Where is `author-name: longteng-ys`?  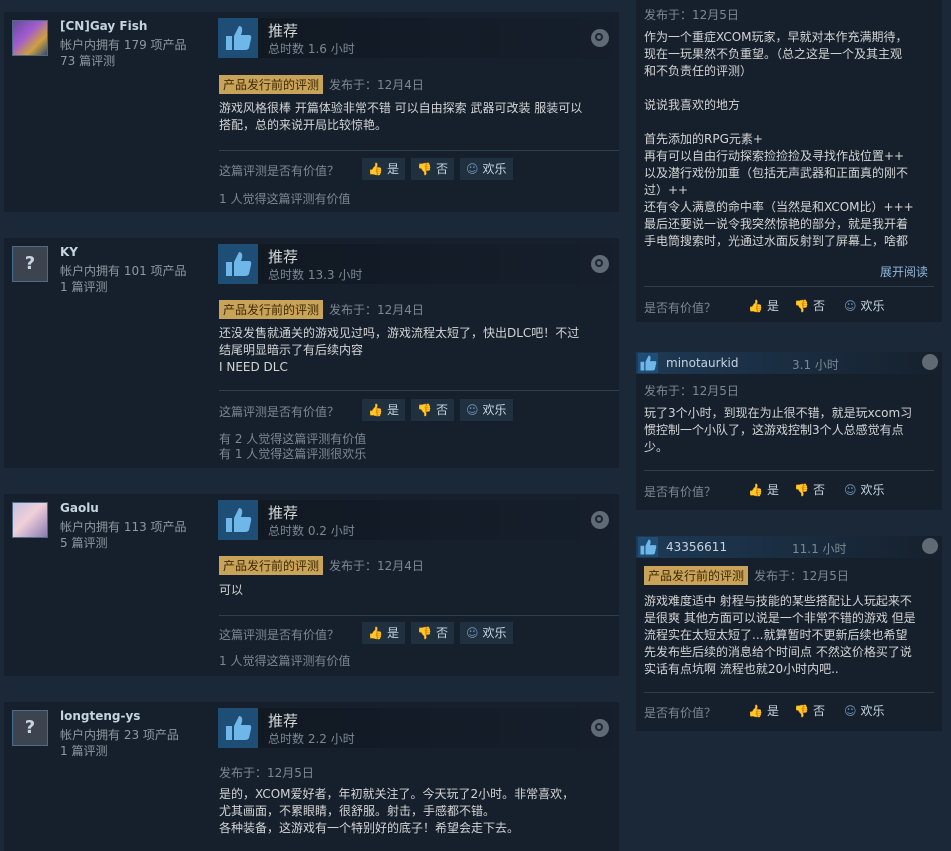
author-name: longteng-ys is located at coordinates (100, 716).